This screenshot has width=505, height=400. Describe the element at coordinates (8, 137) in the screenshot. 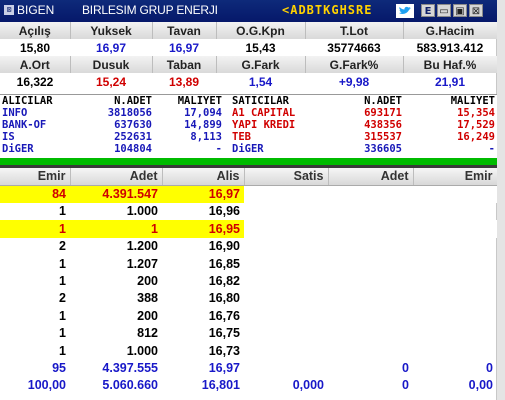

I see `buyer-name: IS` at that location.